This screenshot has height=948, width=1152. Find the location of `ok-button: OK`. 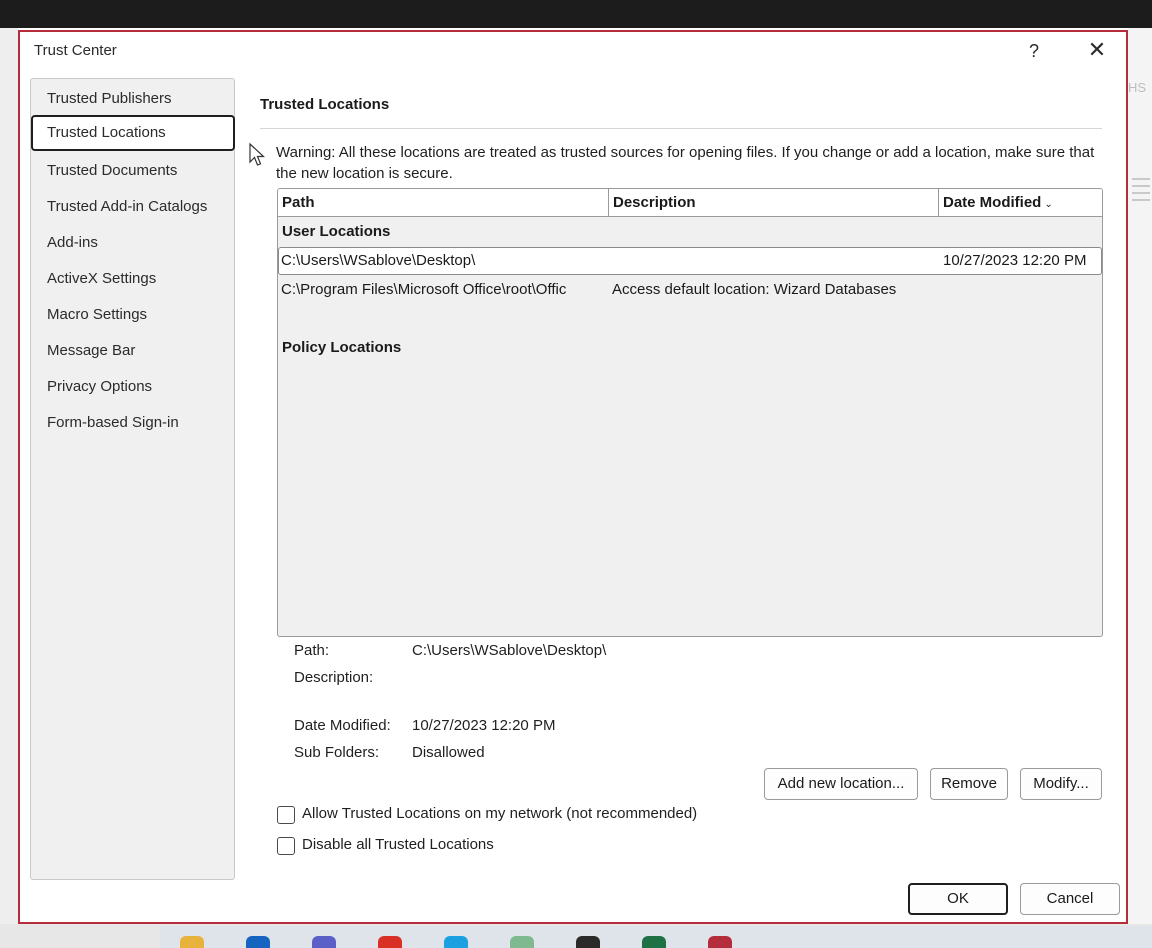

ok-button: OK is located at coordinates (958, 899).